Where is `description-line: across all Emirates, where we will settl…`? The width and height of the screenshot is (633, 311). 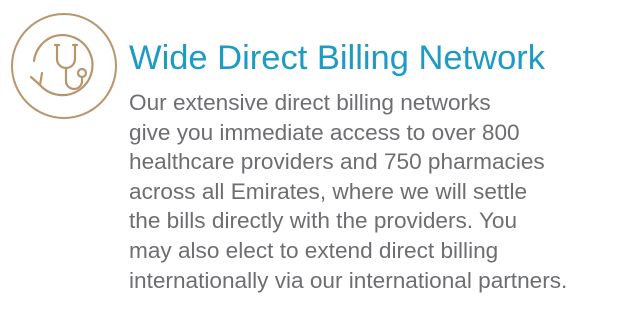
description-line: across all Emirates, where we will settl… is located at coordinates (328, 191).